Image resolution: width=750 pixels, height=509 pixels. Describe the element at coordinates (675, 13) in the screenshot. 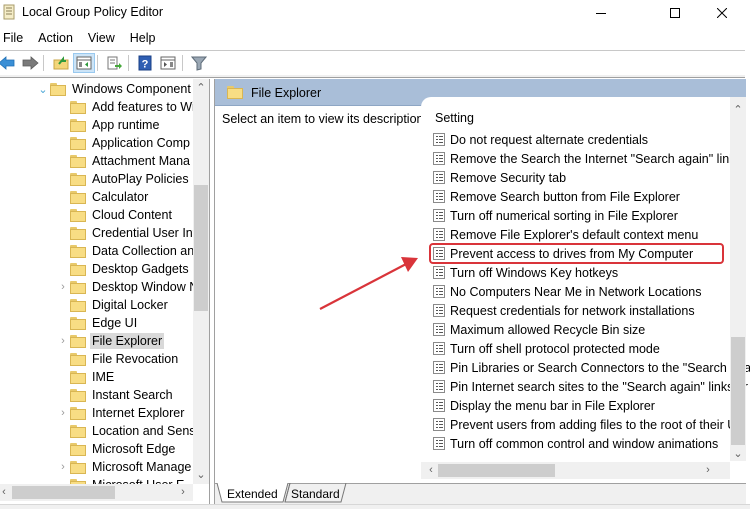

I see `maximize-button` at that location.